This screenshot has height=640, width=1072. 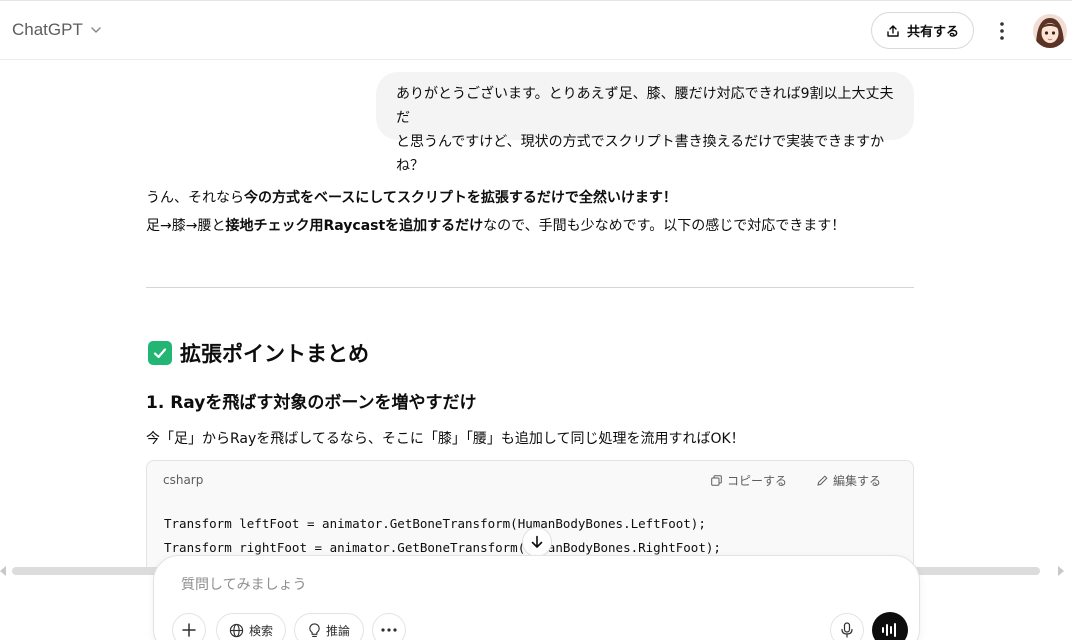 What do you see at coordinates (260, 630) in the screenshot?
I see `search-label: 検索` at bounding box center [260, 630].